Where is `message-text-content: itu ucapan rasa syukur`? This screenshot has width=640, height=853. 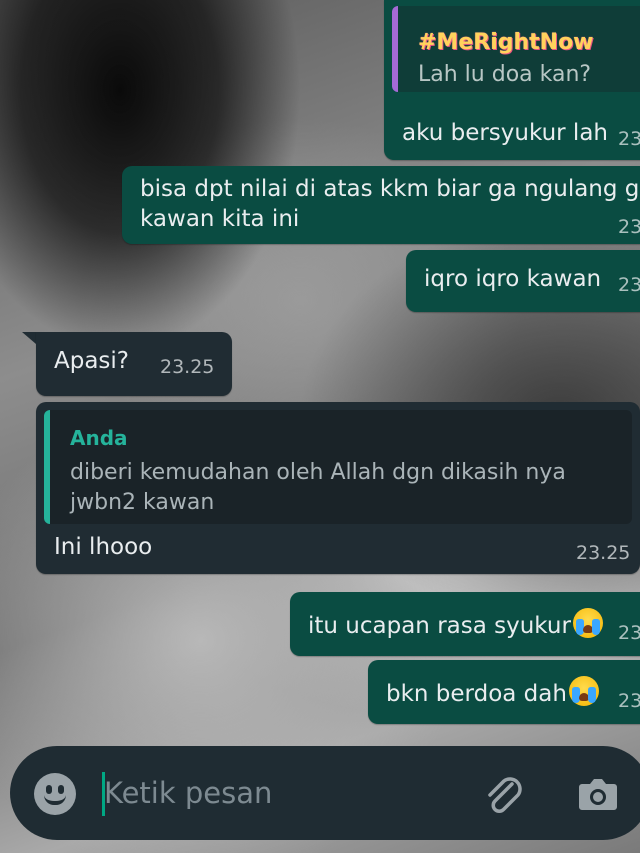
message-text-content: itu ucapan rasa syukur is located at coordinates (439, 626).